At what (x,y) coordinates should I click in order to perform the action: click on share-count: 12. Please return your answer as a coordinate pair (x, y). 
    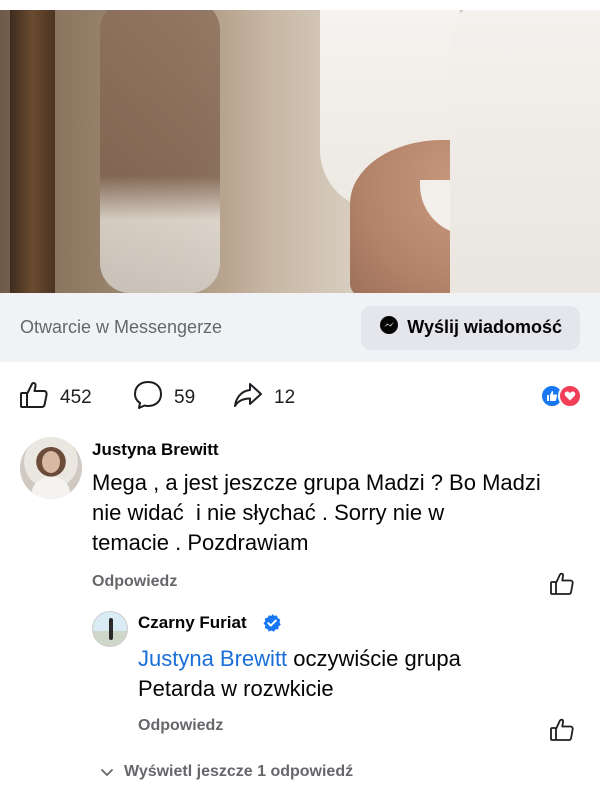
    Looking at the image, I should click on (285, 397).